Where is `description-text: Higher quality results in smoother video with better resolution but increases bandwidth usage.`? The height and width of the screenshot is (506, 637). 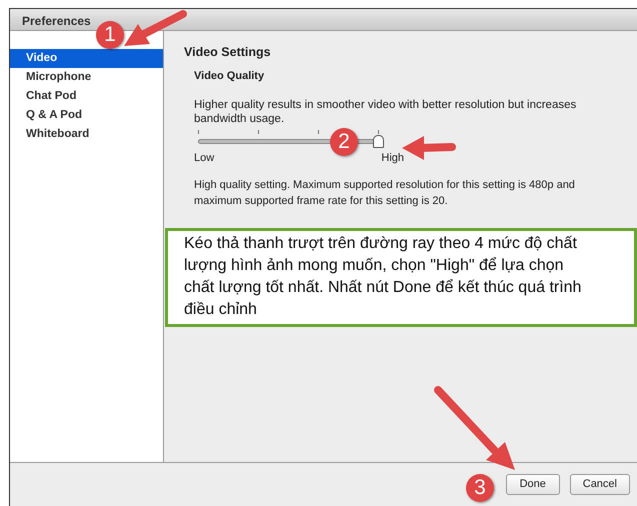 description-text: Higher quality results in smoother video with better resolution but increases bandwidth usage. is located at coordinates (386, 112).